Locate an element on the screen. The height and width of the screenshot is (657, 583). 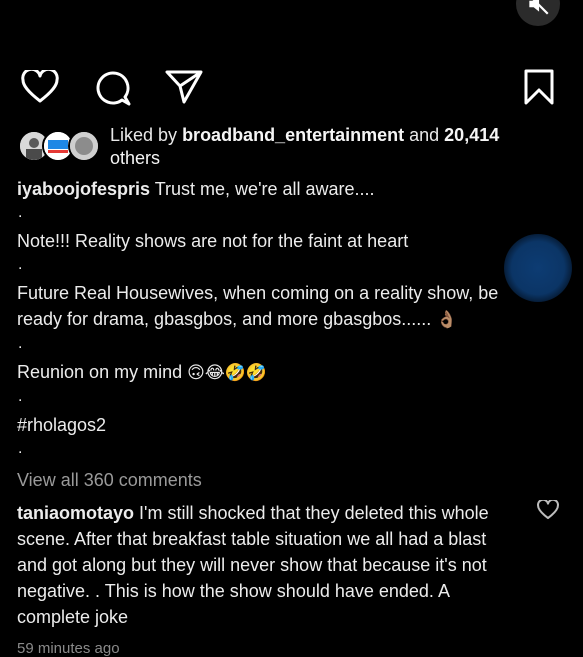
caption-username: iyaboojofespris is located at coordinates (83, 189).